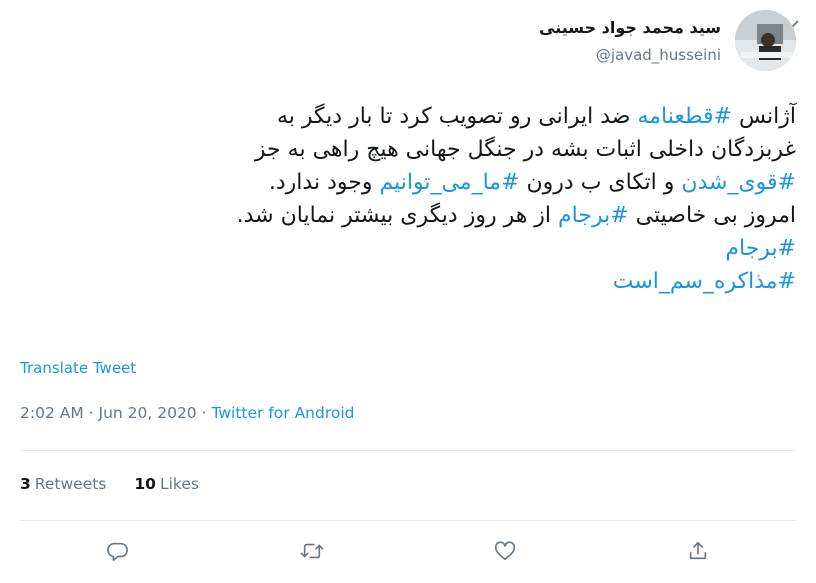 Image resolution: width=816 pixels, height=583 pixels. I want to click on author-handle: @javad_husseini, so click(591, 55).